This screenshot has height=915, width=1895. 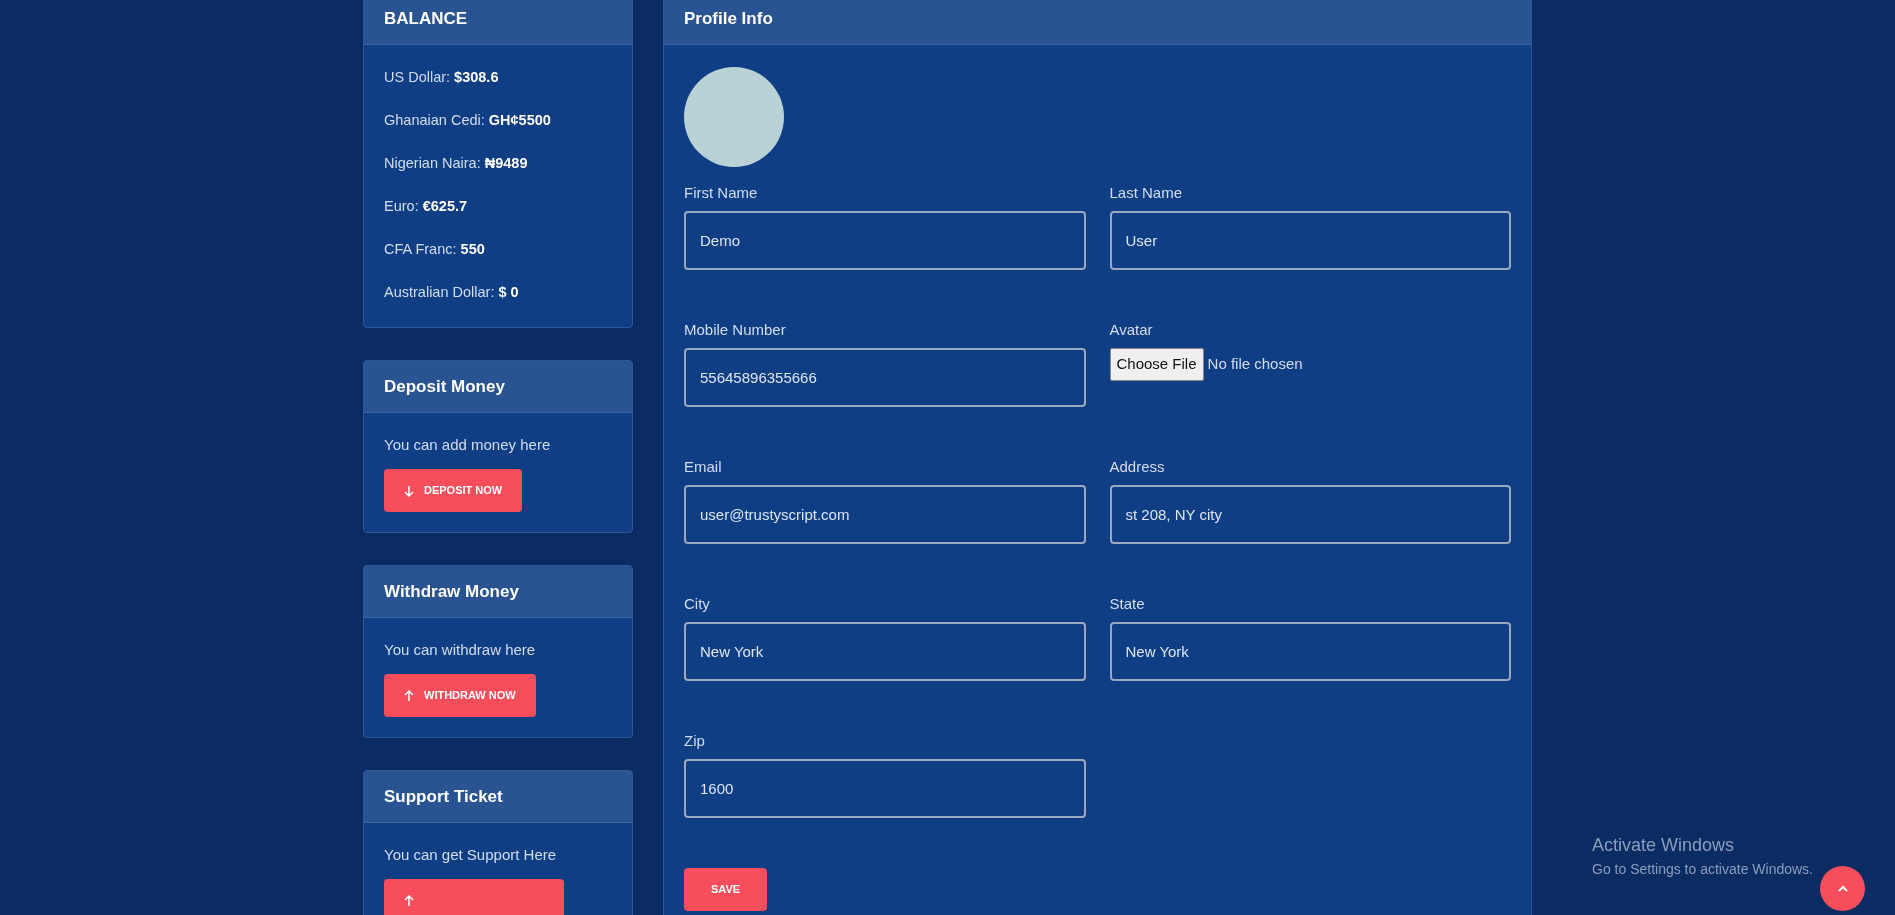 What do you see at coordinates (471, 855) in the screenshot?
I see `card-text: You can get Support Here` at bounding box center [471, 855].